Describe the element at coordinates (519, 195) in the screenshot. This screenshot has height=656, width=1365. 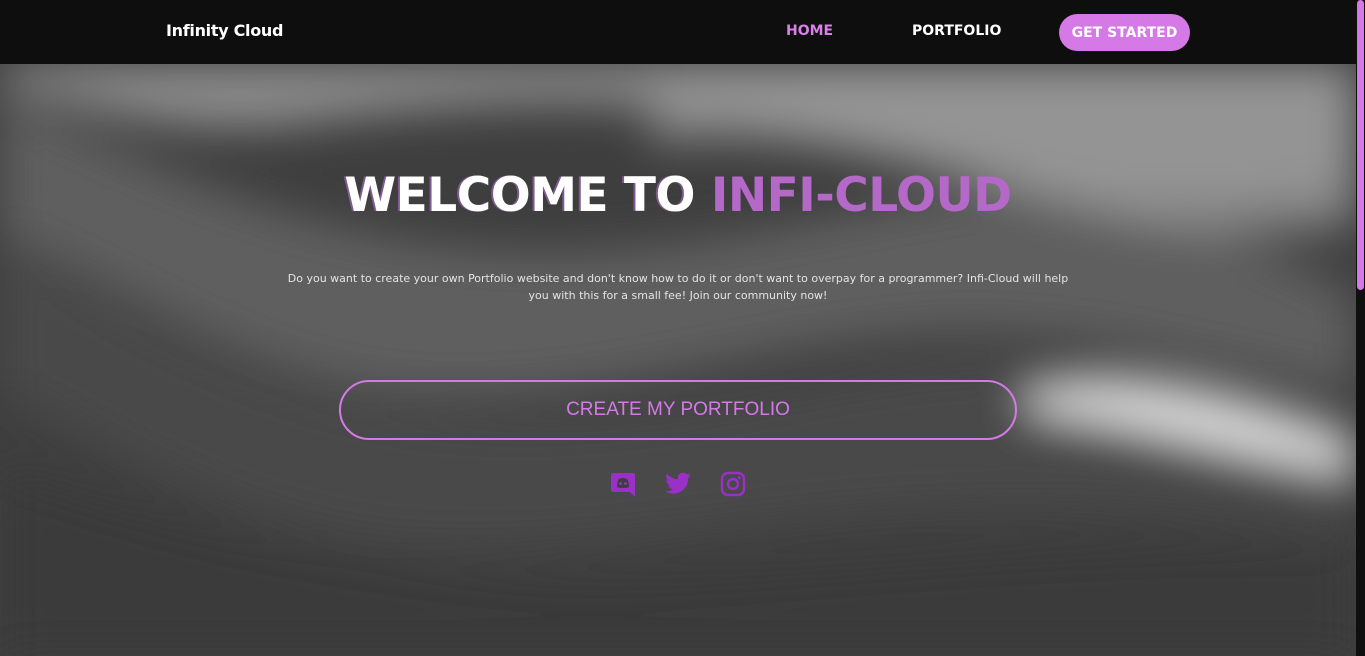
I see `hero-title-main: WELCOME TO` at that location.